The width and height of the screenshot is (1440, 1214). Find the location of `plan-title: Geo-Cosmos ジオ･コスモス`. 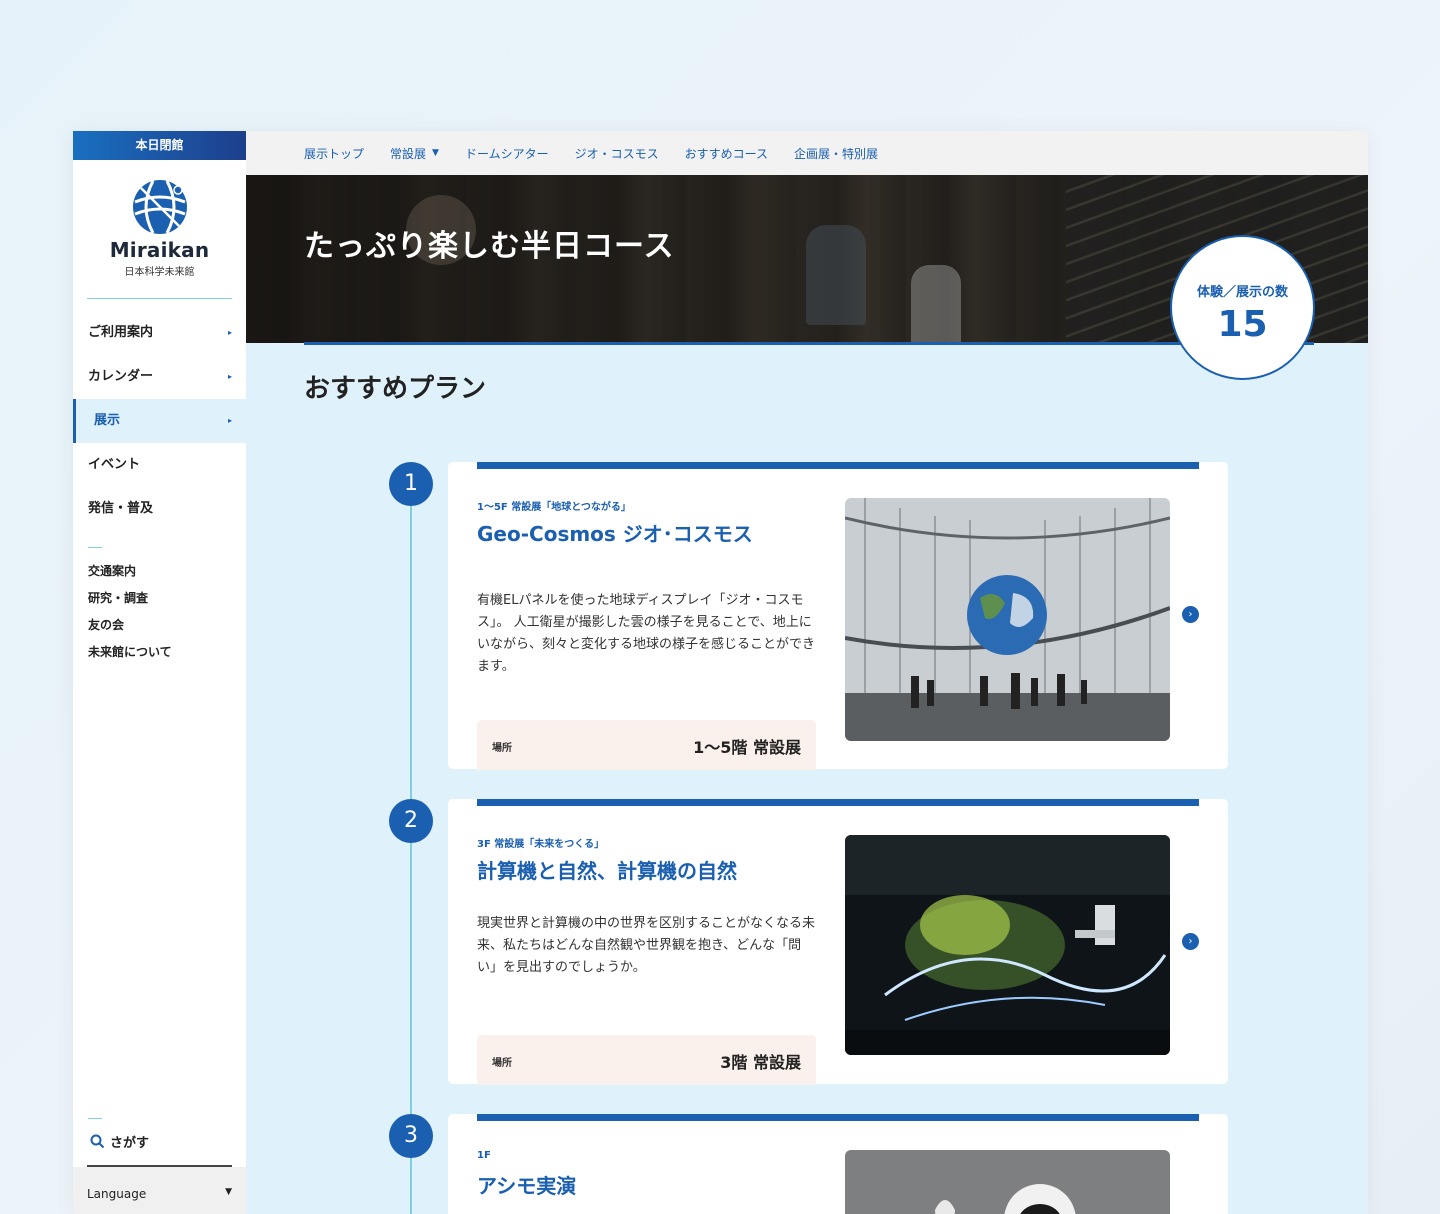

plan-title: Geo-Cosmos ジオ･コスモス is located at coordinates (615, 532).